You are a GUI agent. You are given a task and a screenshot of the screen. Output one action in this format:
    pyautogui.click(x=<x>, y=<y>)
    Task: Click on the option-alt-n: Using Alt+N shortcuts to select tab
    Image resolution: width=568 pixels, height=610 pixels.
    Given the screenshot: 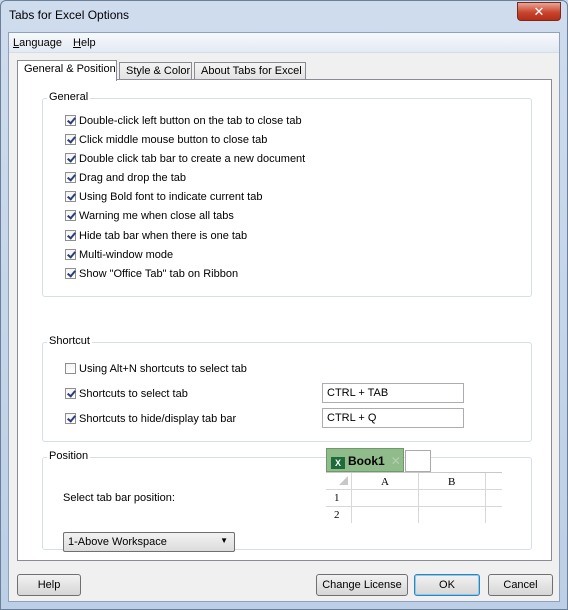 What is the action you would take?
    pyautogui.click(x=156, y=370)
    